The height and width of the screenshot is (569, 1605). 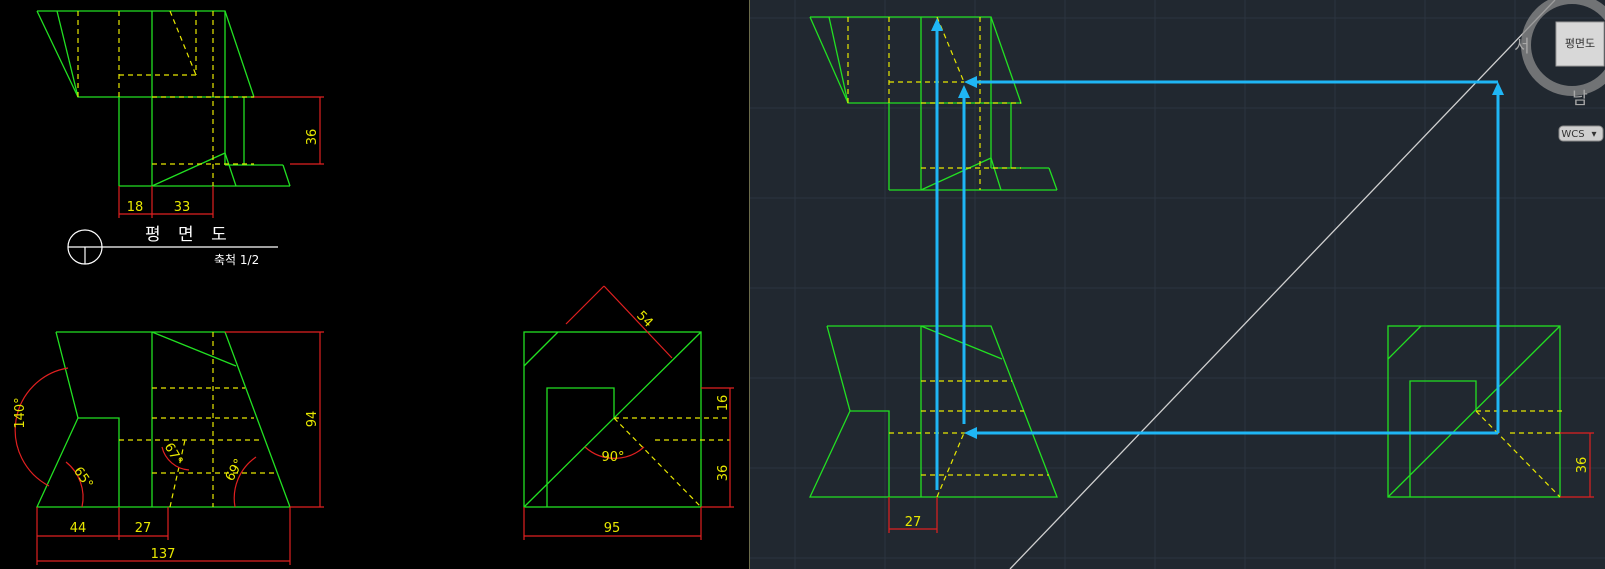 I want to click on compass-west: 서, so click(x=1522, y=47).